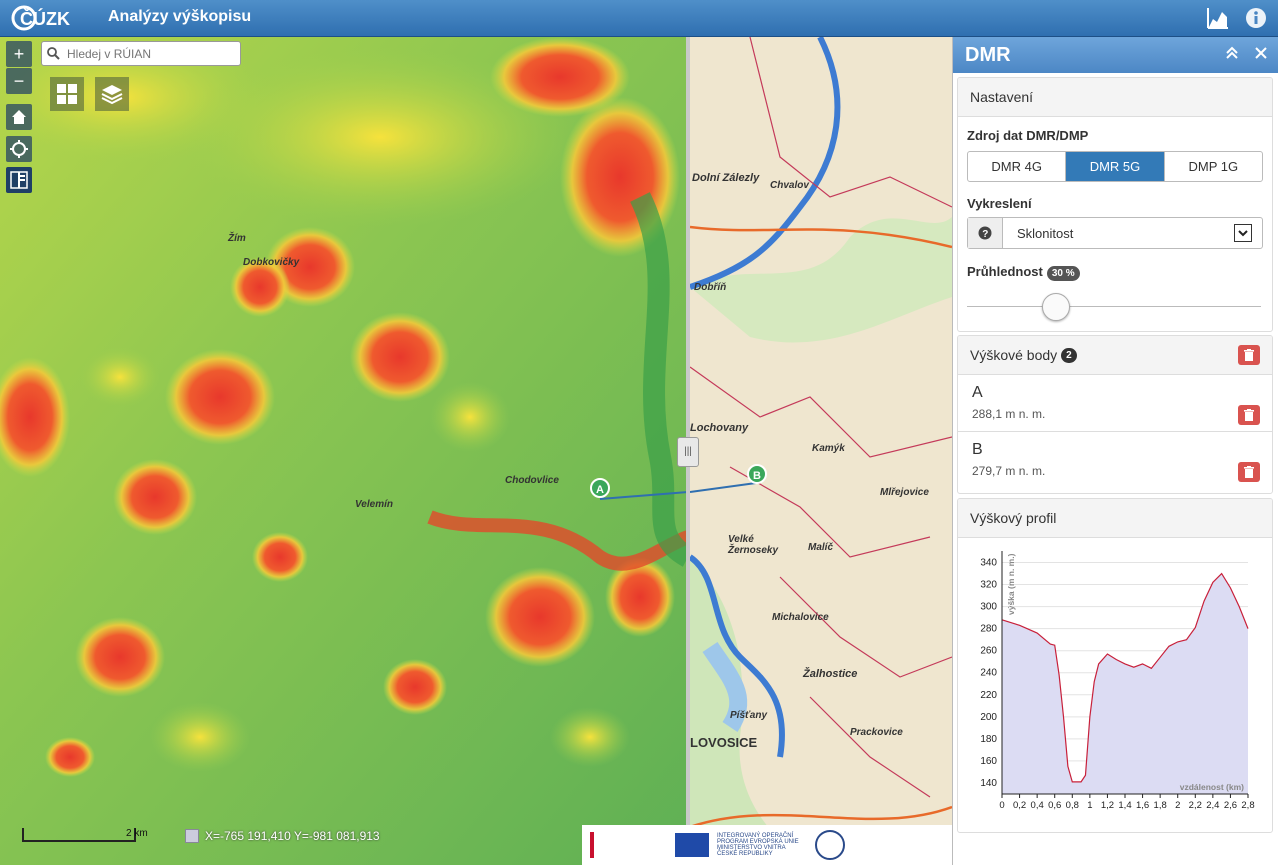 The width and height of the screenshot is (1278, 865). Describe the element at coordinates (1142, 805) in the screenshot. I see `x-tick-label: 1,6` at that location.